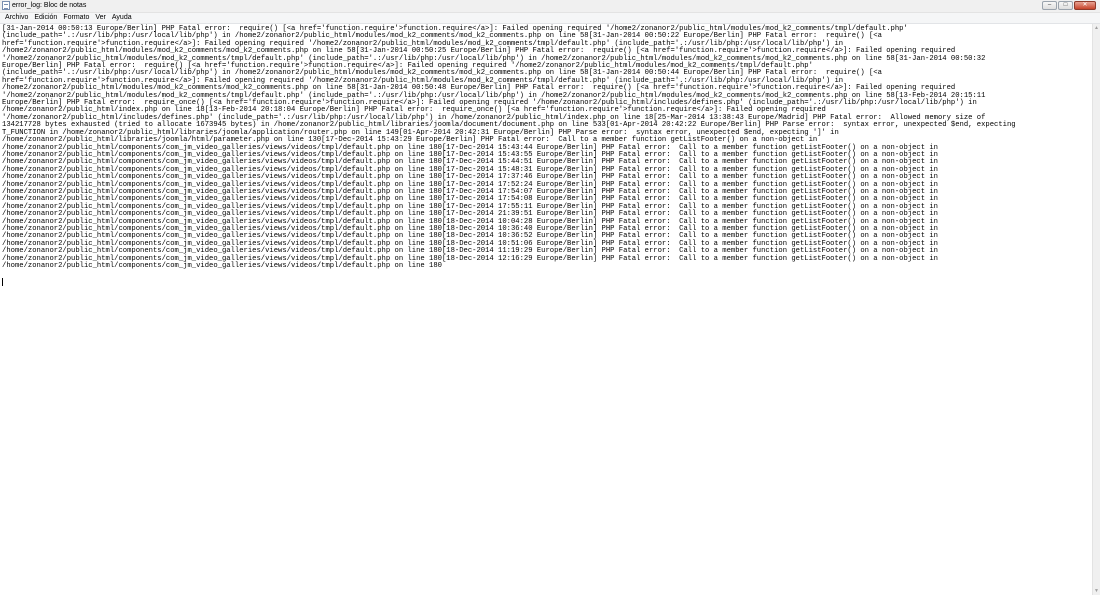 The height and width of the screenshot is (595, 1100). Describe the element at coordinates (1096, 309) in the screenshot. I see `vertical-scrollbar: ▲ ▼` at that location.